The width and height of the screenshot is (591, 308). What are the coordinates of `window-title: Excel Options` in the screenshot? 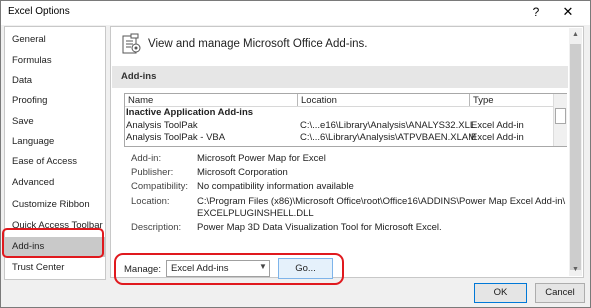 It's located at (39, 11).